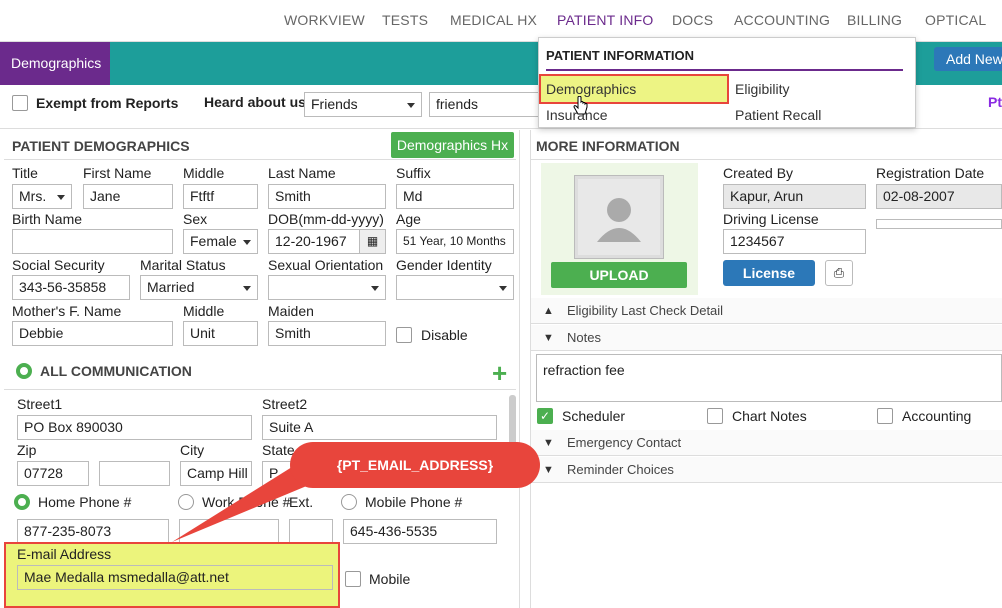  I want to click on gender-identity-label: Gender Identity, so click(444, 265).